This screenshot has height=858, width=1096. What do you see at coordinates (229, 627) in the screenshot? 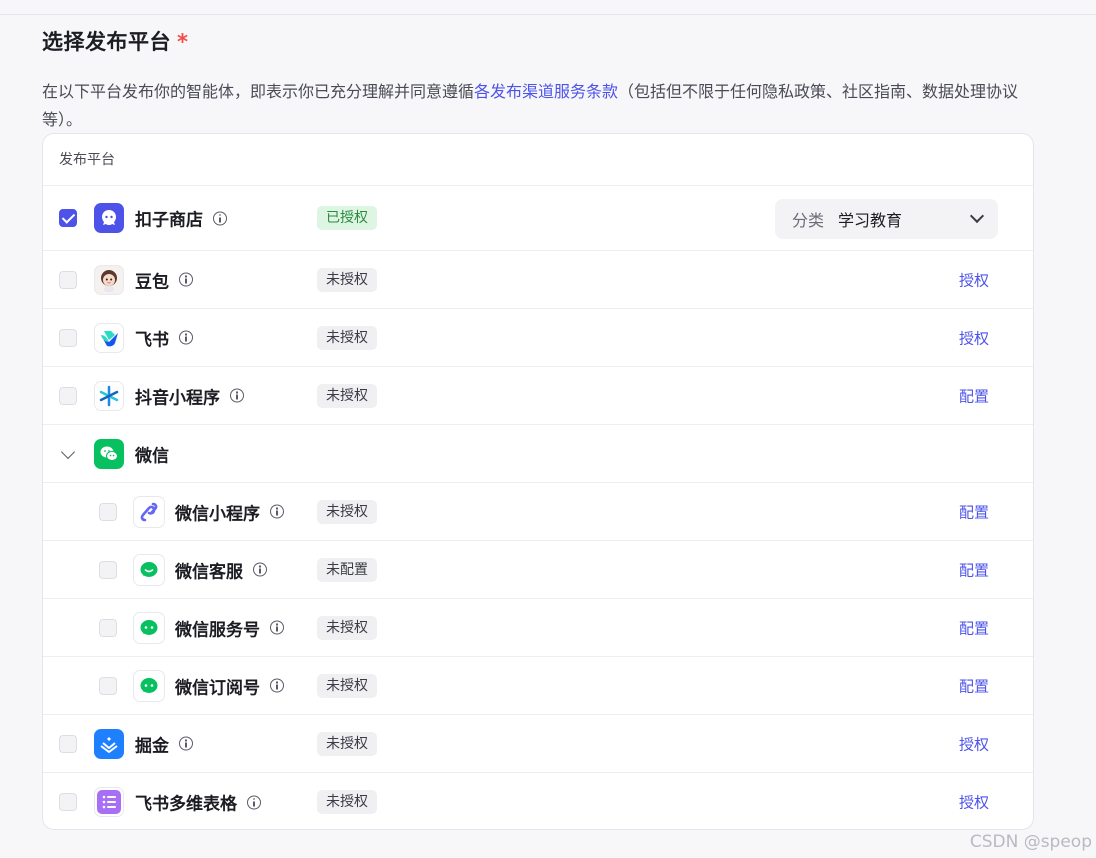
I see `platform-name: 微信服务号` at bounding box center [229, 627].